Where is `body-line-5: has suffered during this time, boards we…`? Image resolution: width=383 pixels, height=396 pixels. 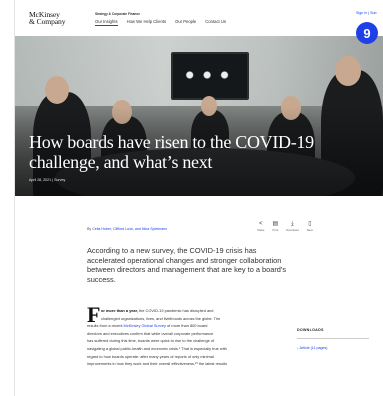
body-line-5: has suffered during this time, boards we… is located at coordinates (151, 341).